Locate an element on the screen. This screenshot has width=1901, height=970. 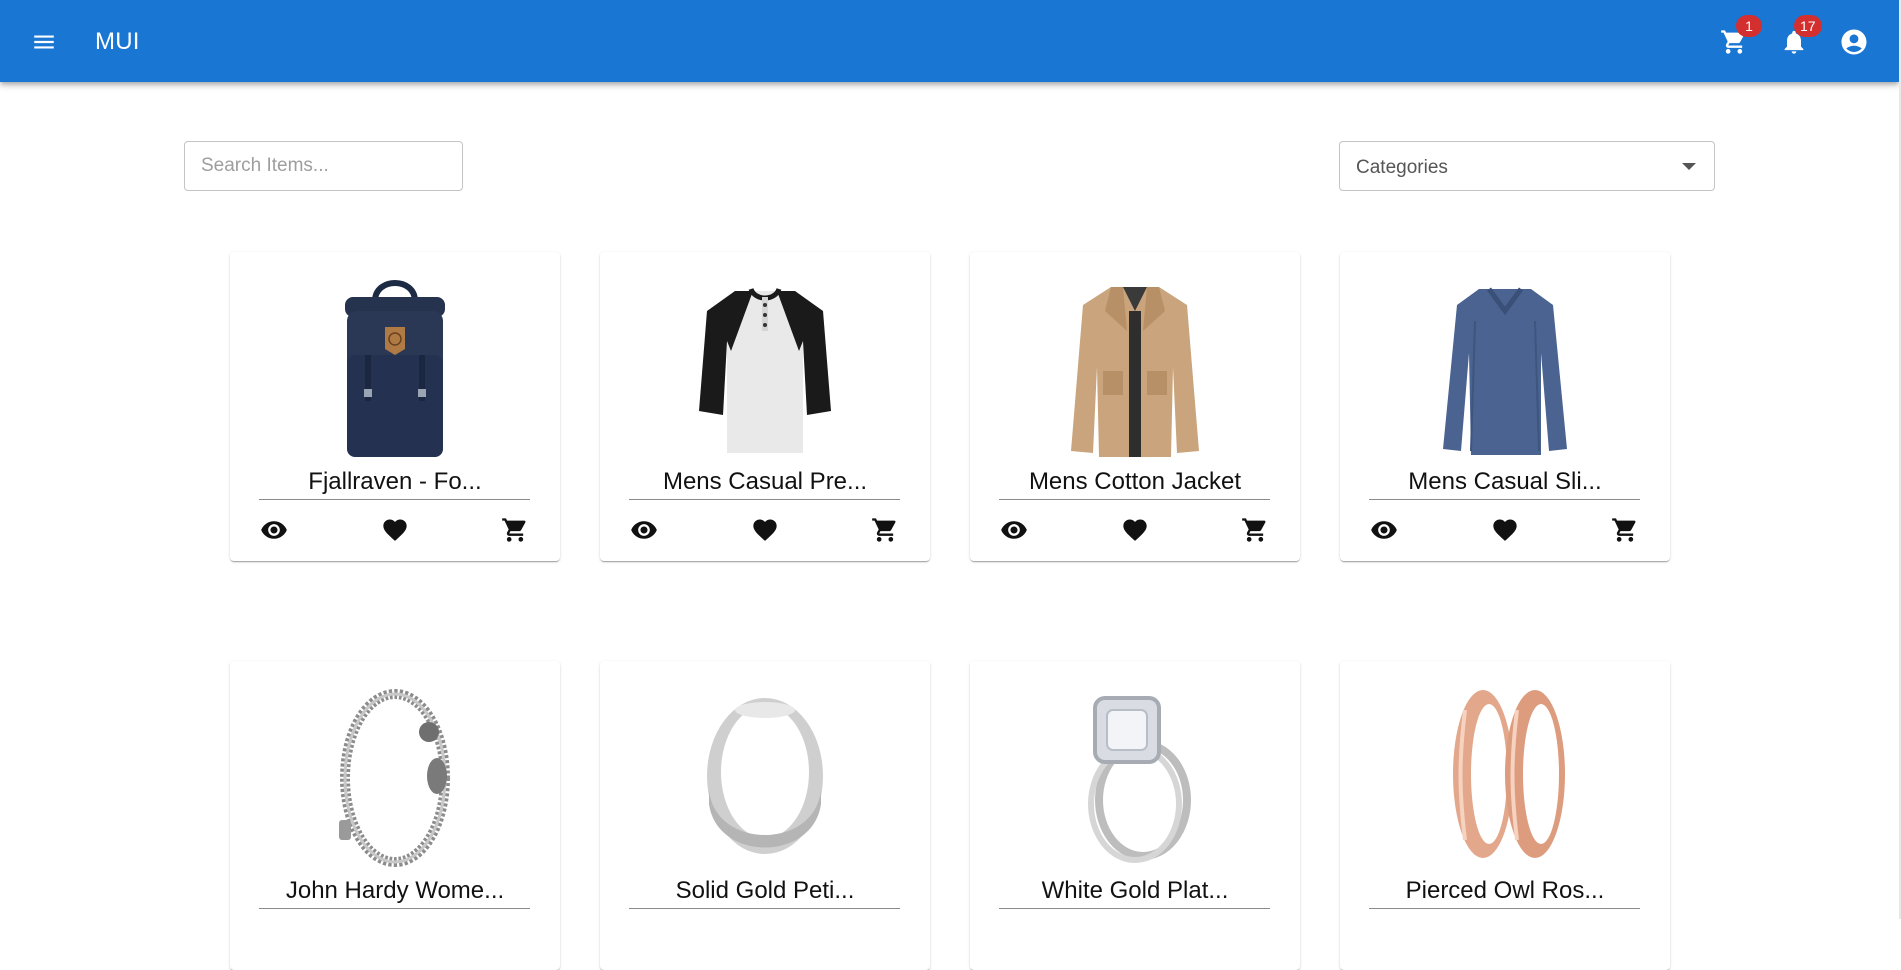
menu-button is located at coordinates (44, 42).